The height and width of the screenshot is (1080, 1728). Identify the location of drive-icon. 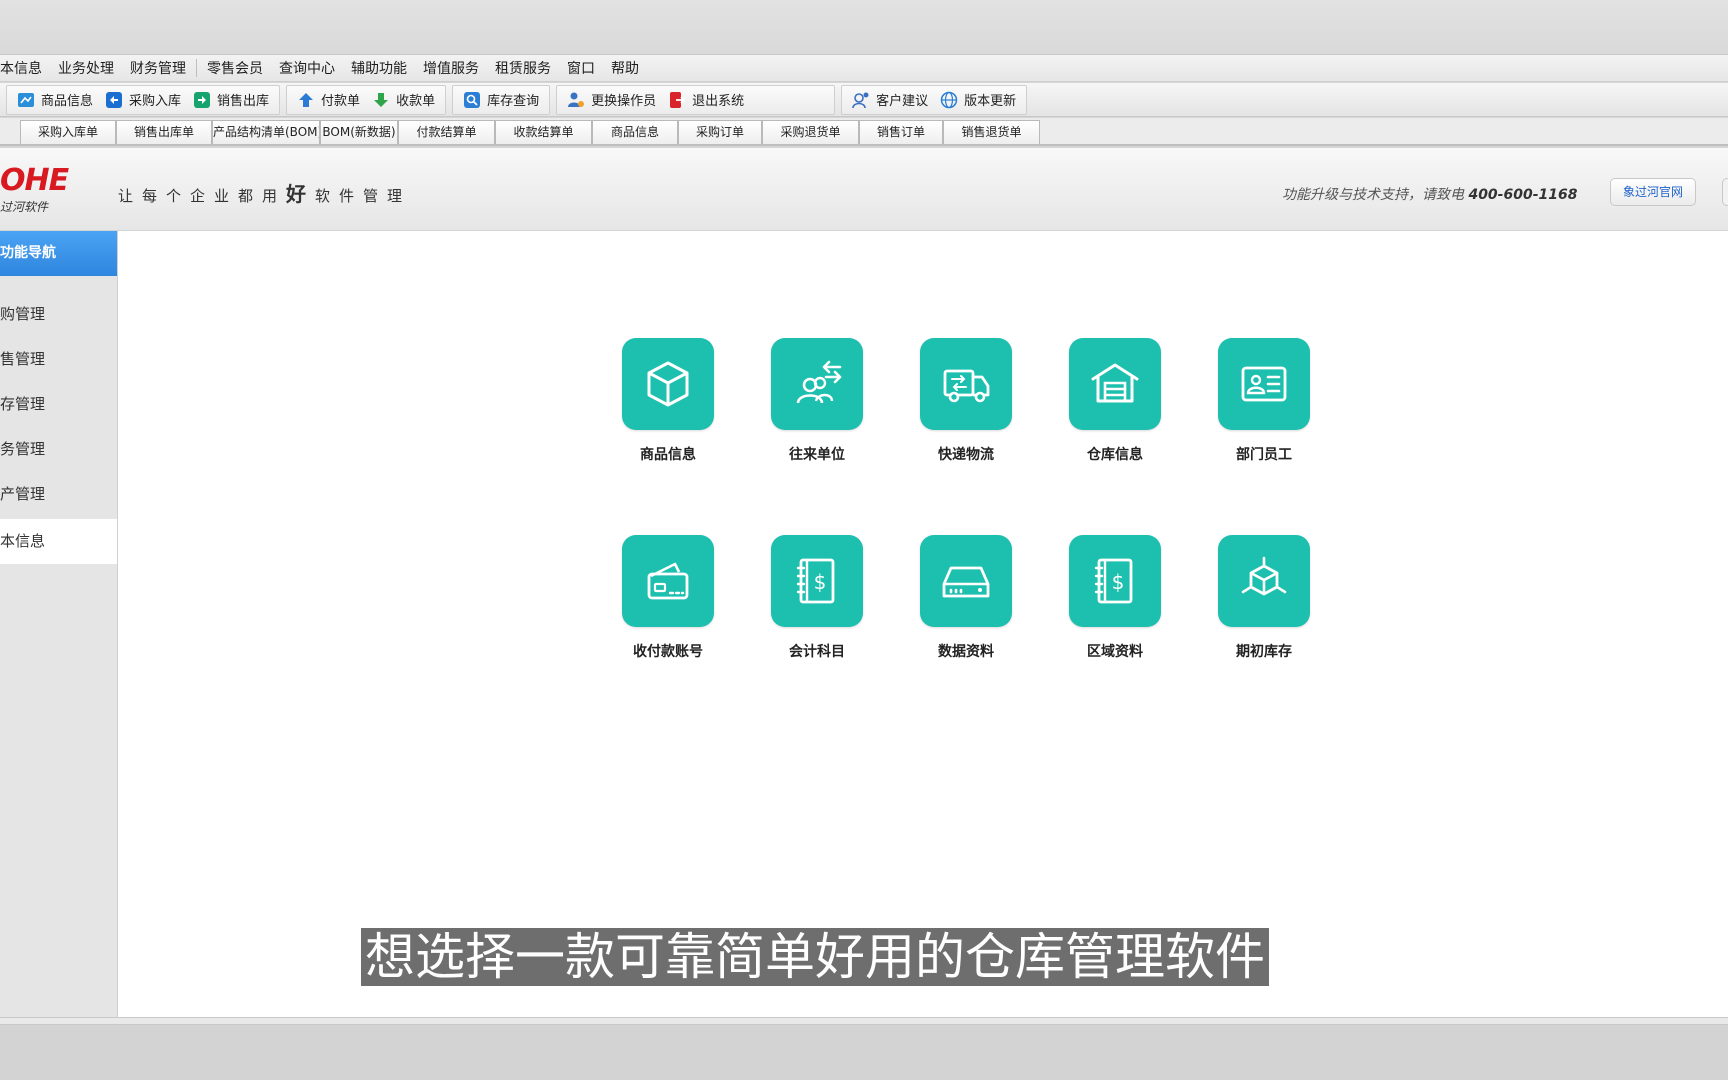
(966, 581).